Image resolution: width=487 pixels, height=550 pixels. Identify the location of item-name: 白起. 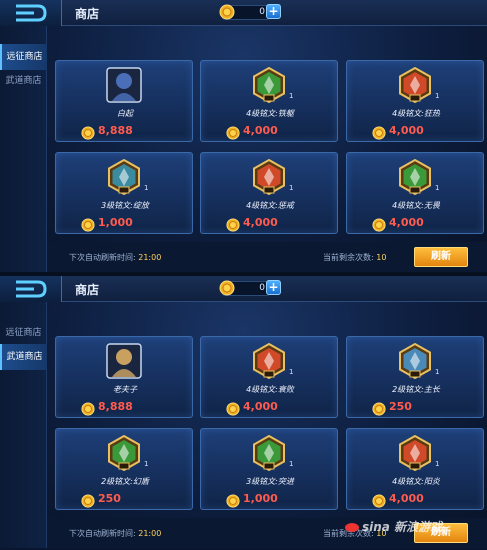
(125, 113).